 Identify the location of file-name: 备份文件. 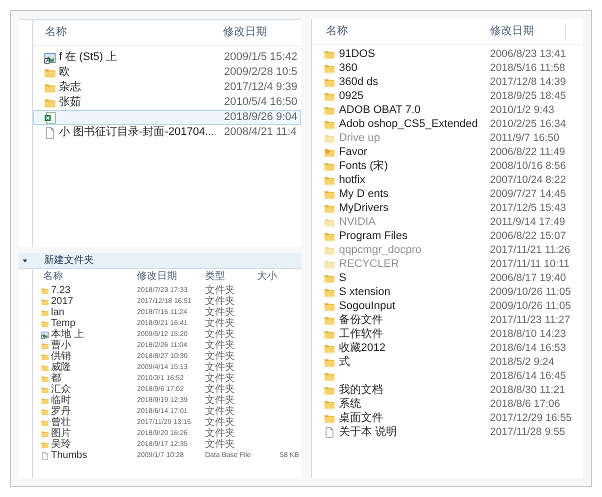
(361, 320).